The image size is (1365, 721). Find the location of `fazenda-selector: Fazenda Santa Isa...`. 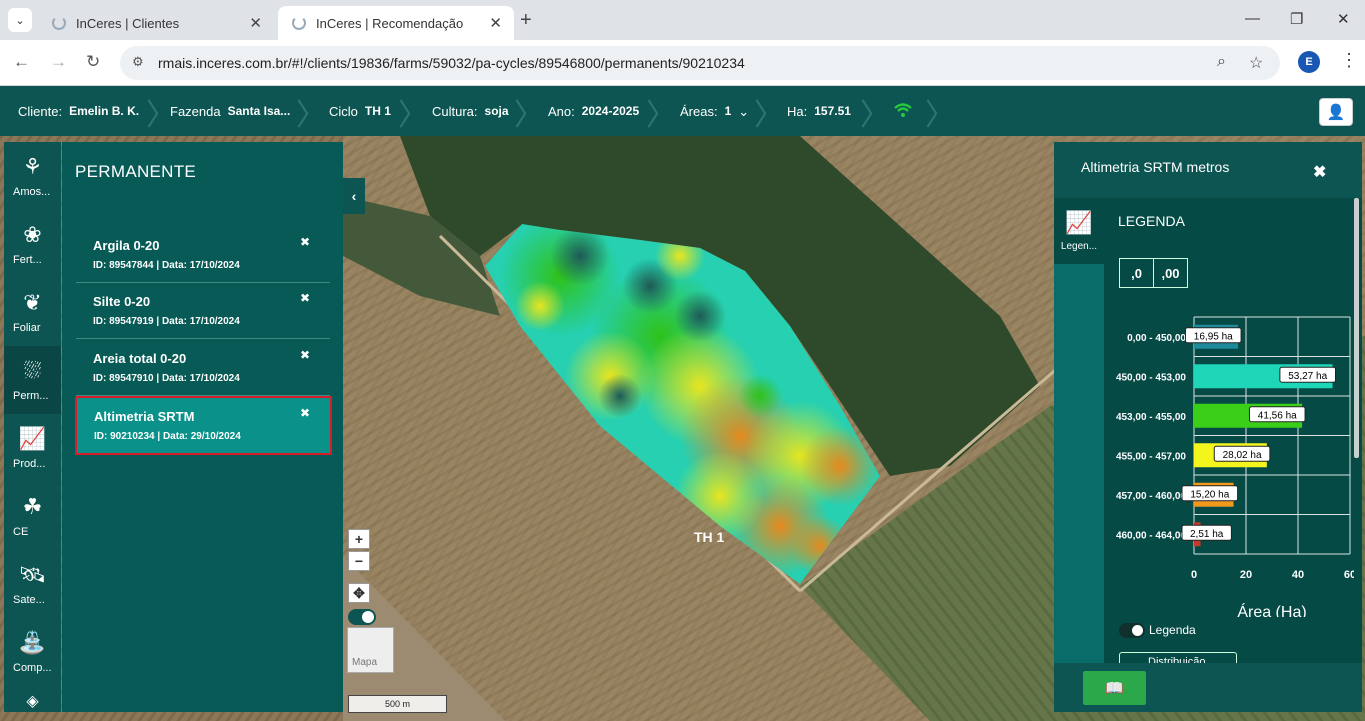

fazenda-selector: Fazenda Santa Isa... is located at coordinates (230, 111).